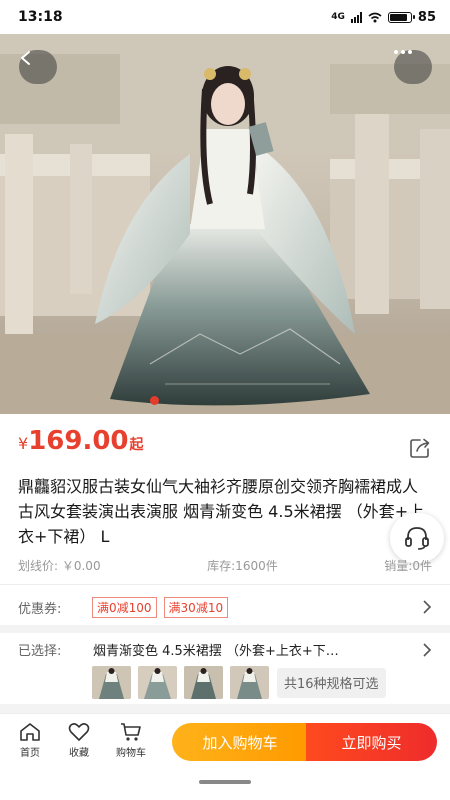 The width and height of the screenshot is (450, 800). I want to click on headset-icon, so click(417, 538).